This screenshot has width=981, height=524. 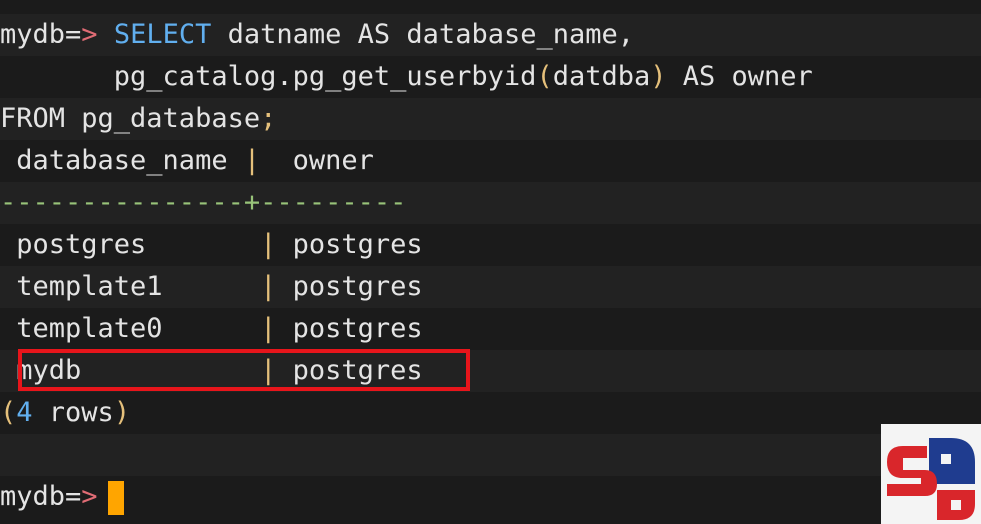 What do you see at coordinates (490, 245) in the screenshot?
I see `table-row: postgres | postgres` at bounding box center [490, 245].